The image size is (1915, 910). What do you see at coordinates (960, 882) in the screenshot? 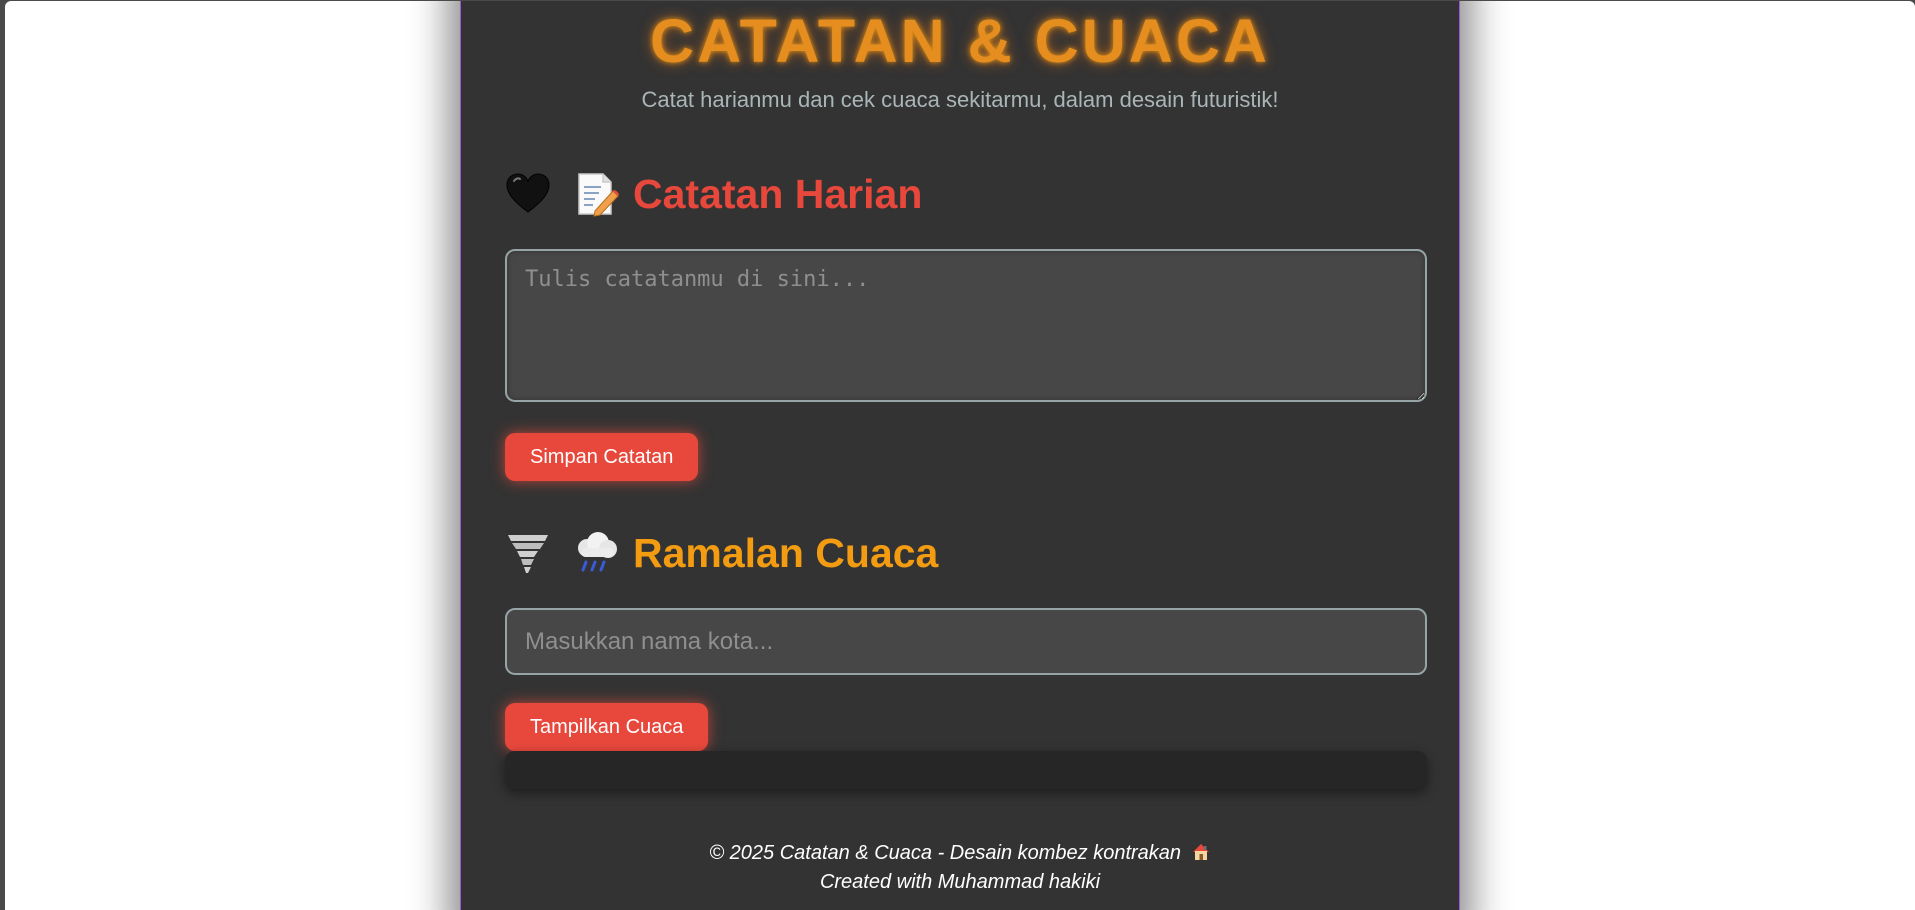
I see `footer-credit: Created with Muhammad hakiki` at bounding box center [960, 882].